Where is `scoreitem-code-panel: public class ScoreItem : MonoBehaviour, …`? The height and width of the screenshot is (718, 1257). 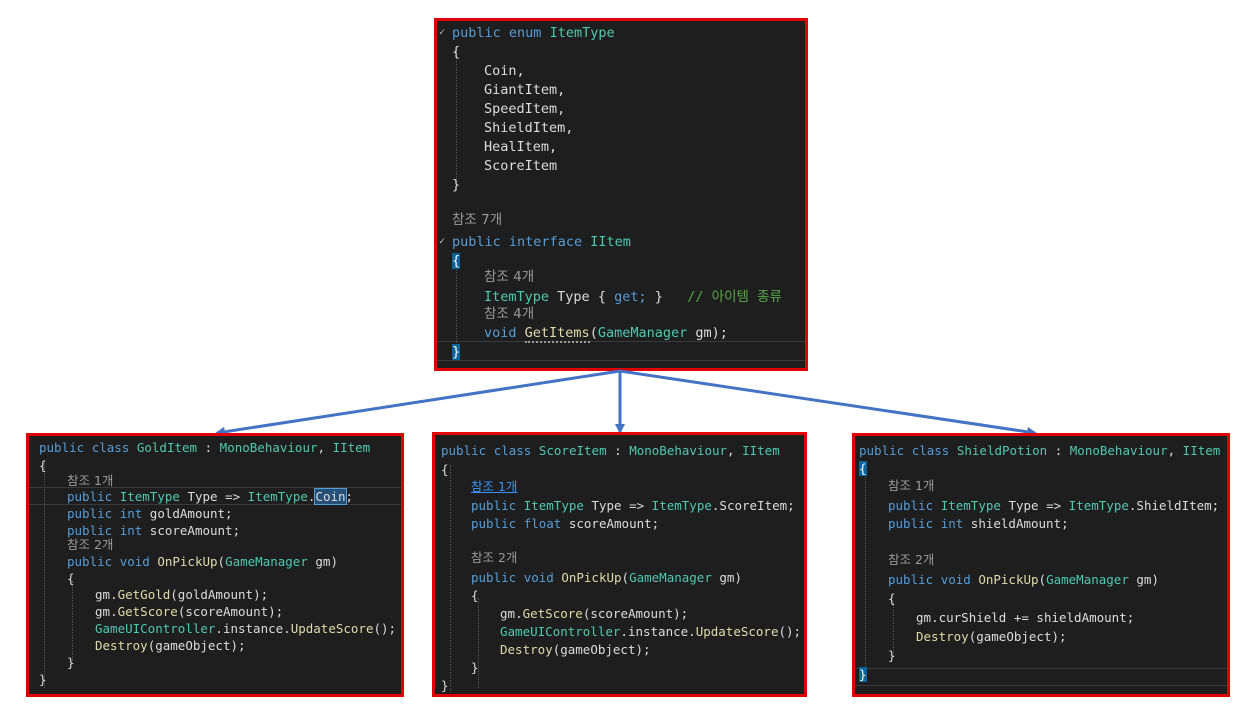
scoreitem-code-panel: public class ScoreItem : MonoBehaviour, … is located at coordinates (619, 564).